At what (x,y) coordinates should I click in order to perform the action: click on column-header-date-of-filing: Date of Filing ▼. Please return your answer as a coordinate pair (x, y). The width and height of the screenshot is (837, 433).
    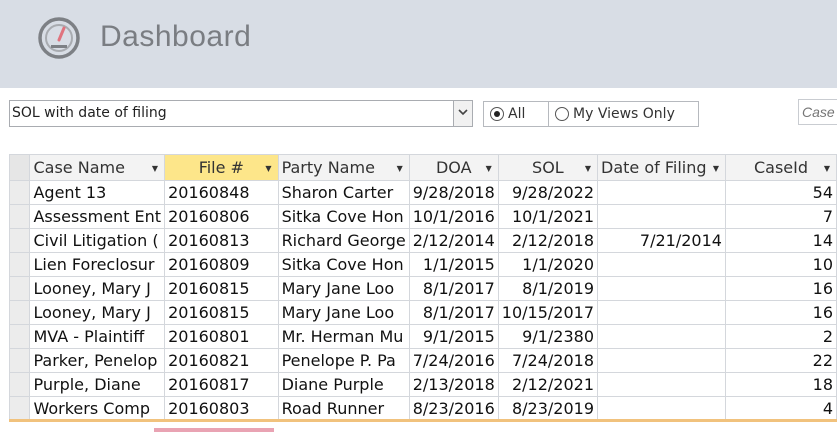
    Looking at the image, I should click on (661, 167).